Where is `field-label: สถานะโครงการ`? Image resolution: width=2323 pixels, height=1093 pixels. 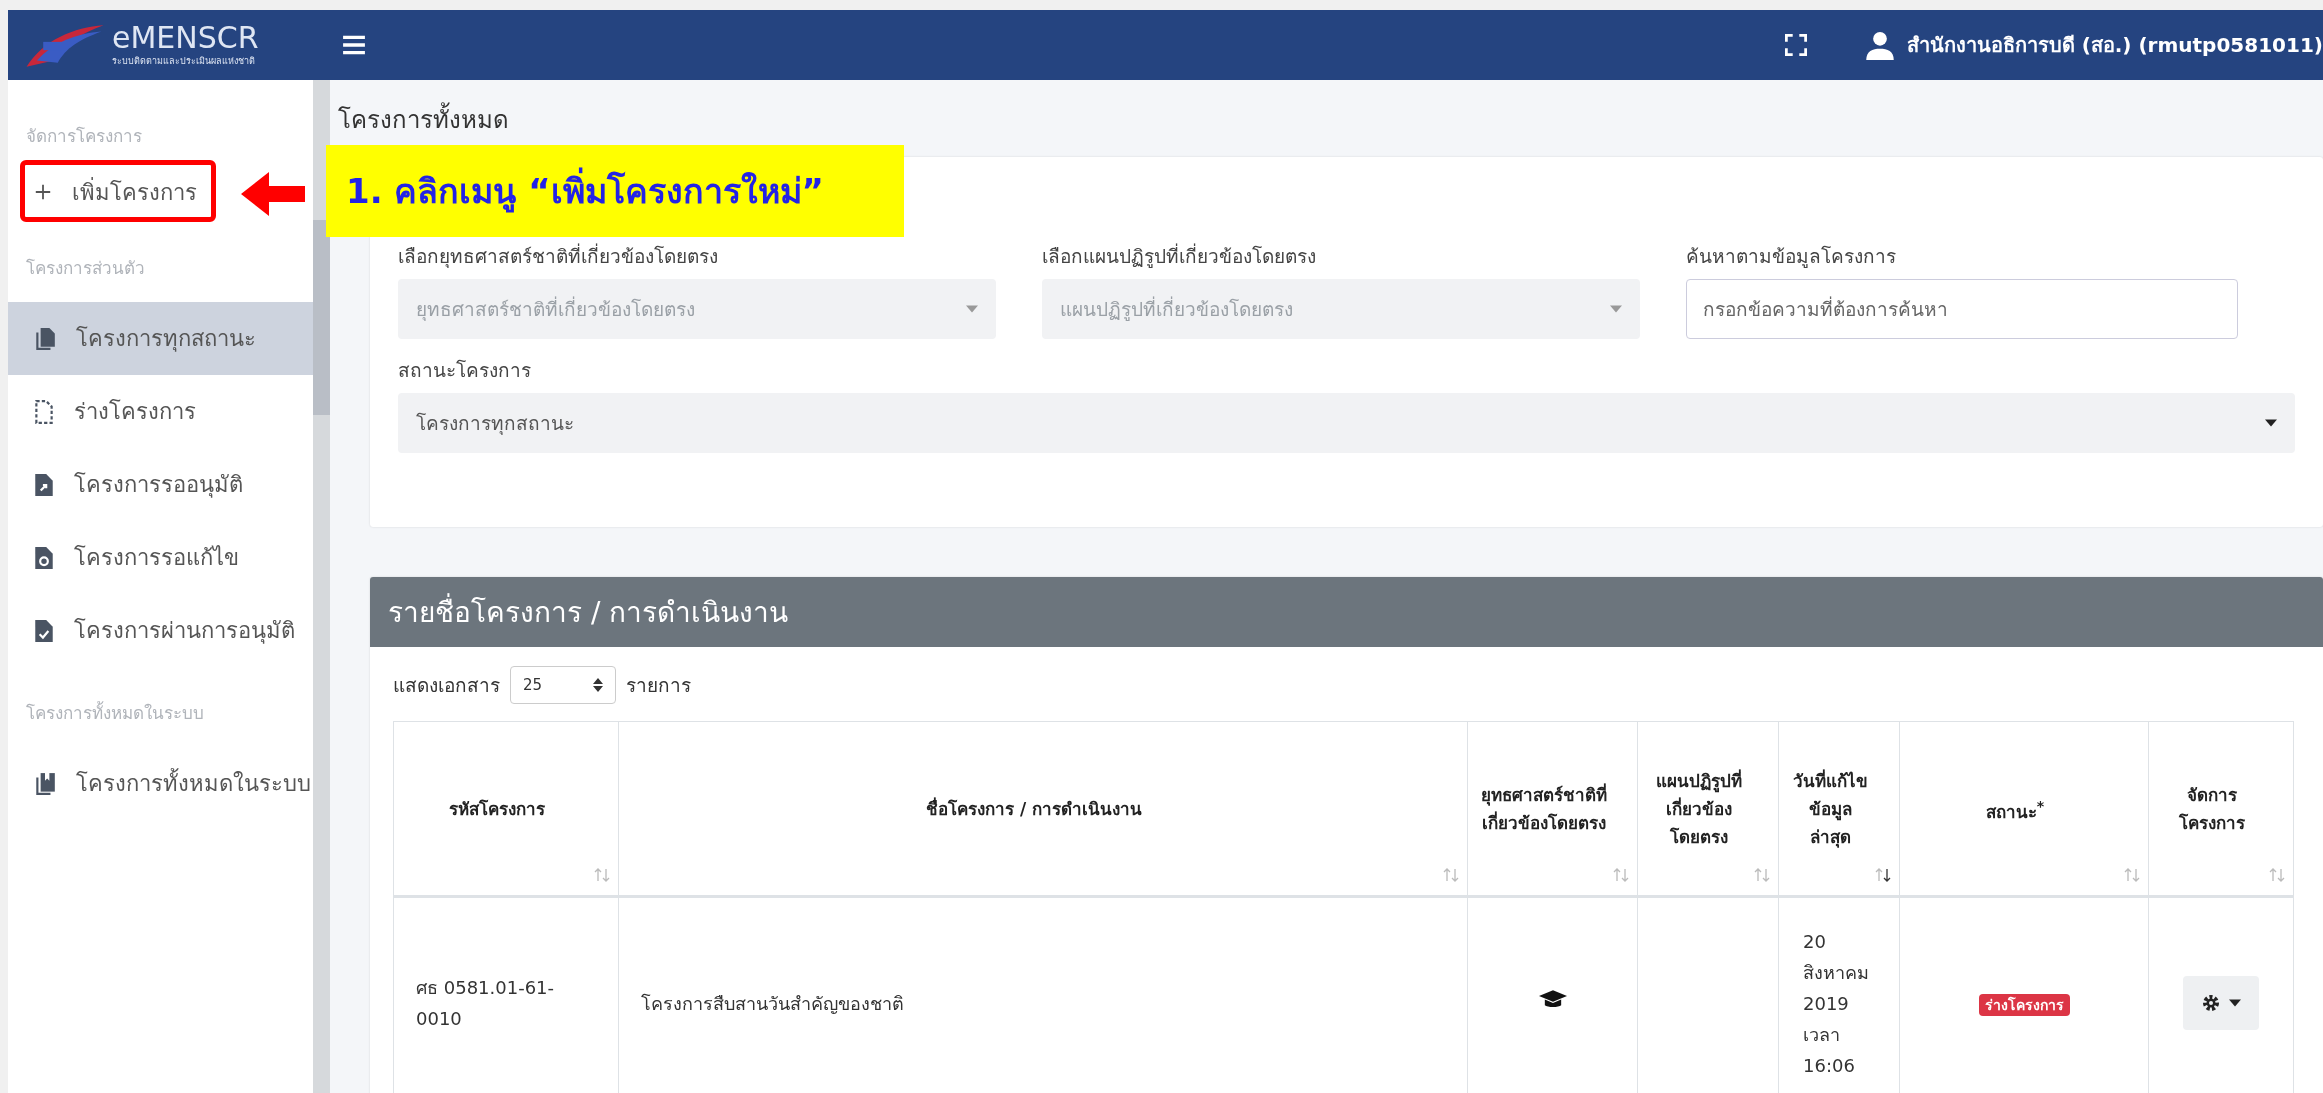 field-label: สถานะโครงการ is located at coordinates (465, 370).